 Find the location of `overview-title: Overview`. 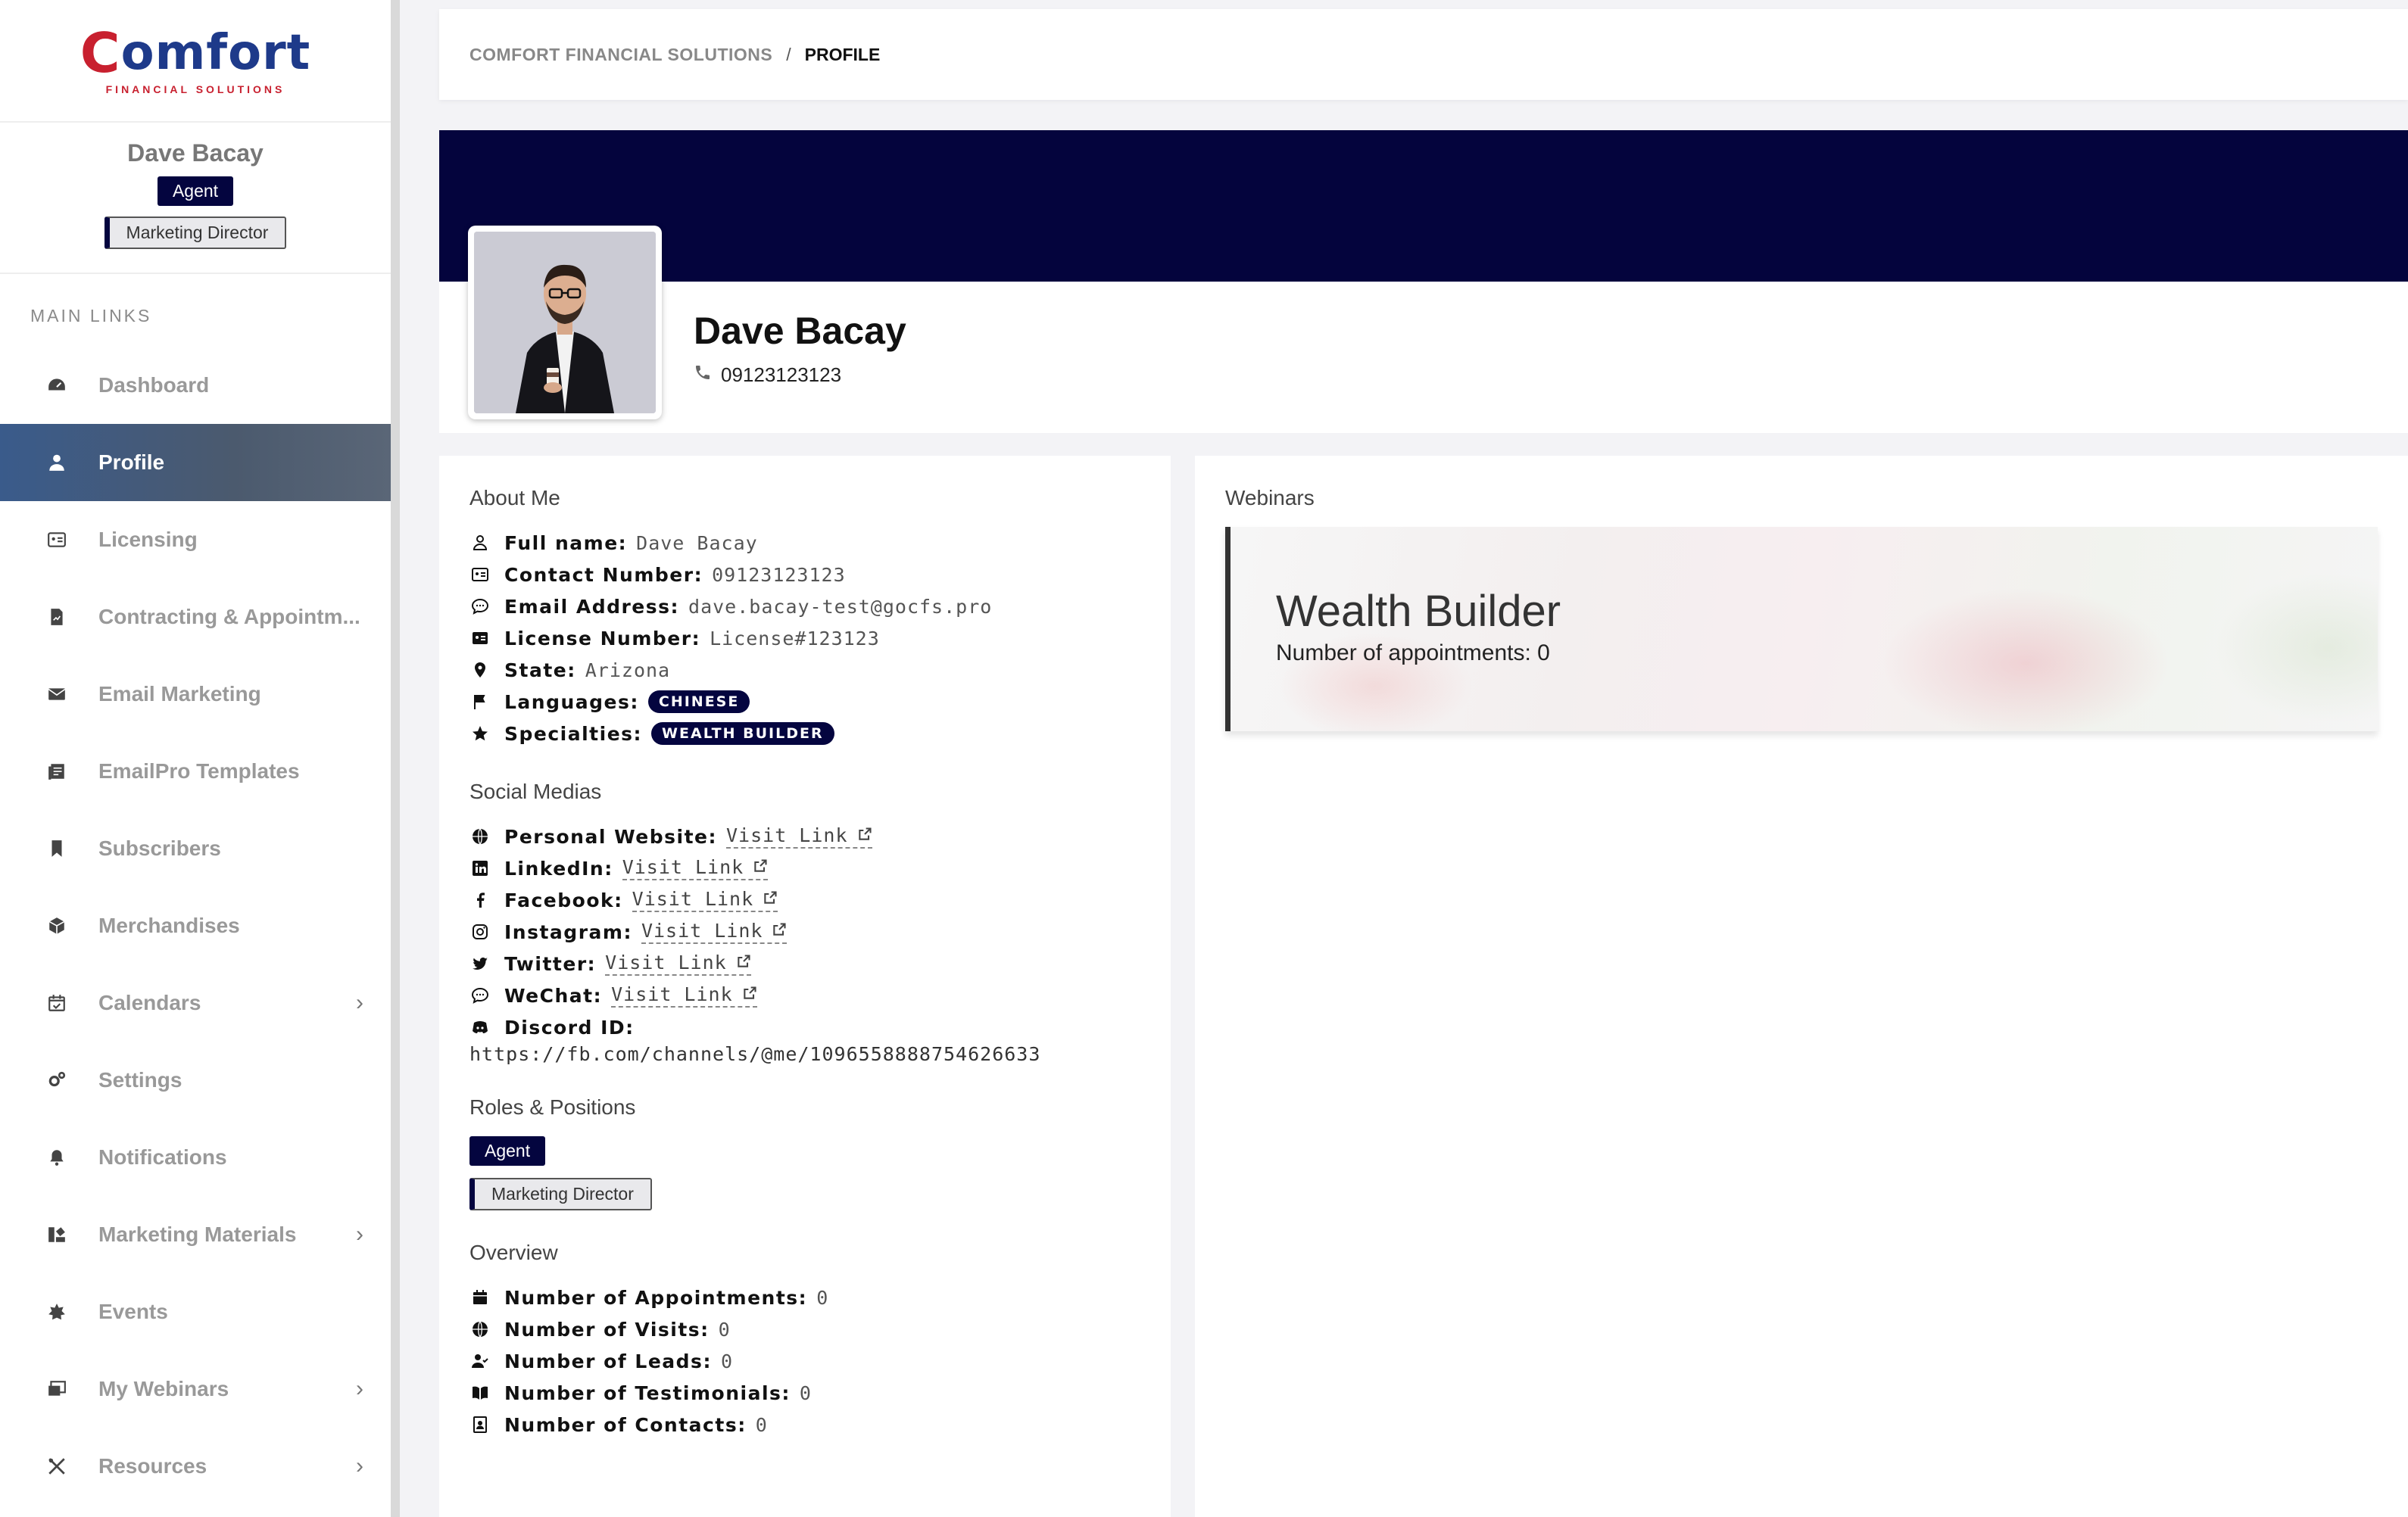

overview-title: Overview is located at coordinates (513, 1252).